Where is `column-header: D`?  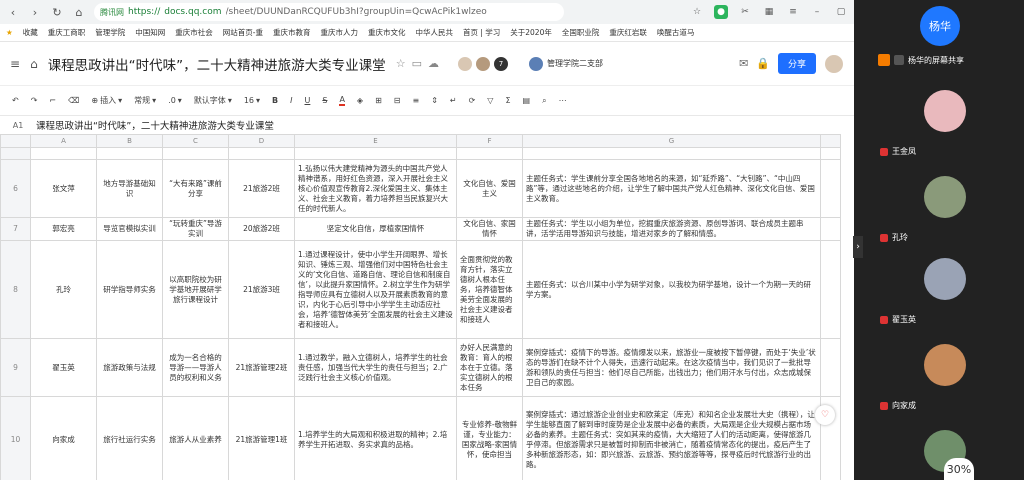 column-header: D is located at coordinates (261, 141).